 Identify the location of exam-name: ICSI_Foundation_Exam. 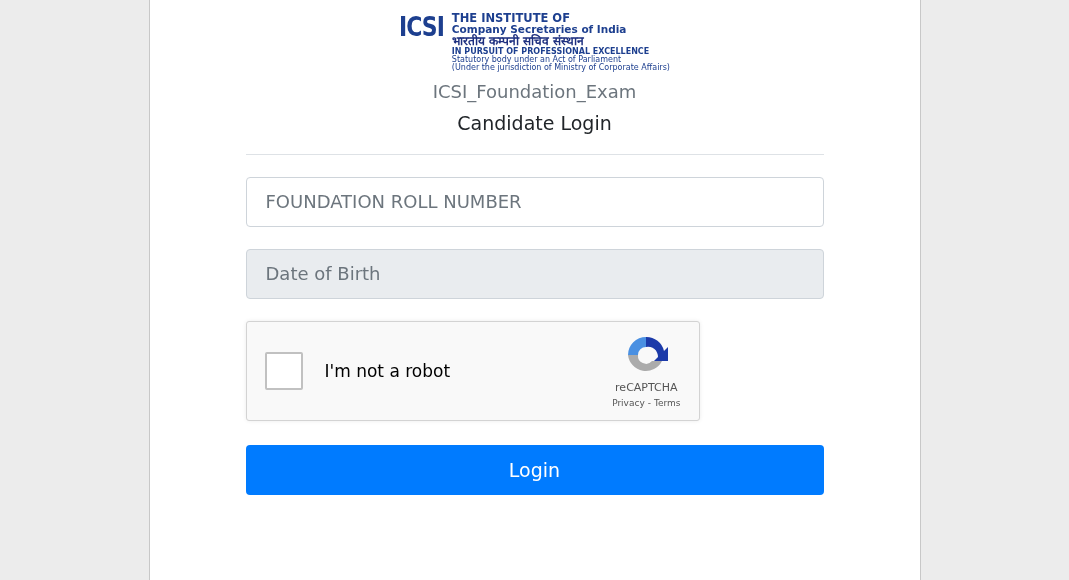
(534, 91).